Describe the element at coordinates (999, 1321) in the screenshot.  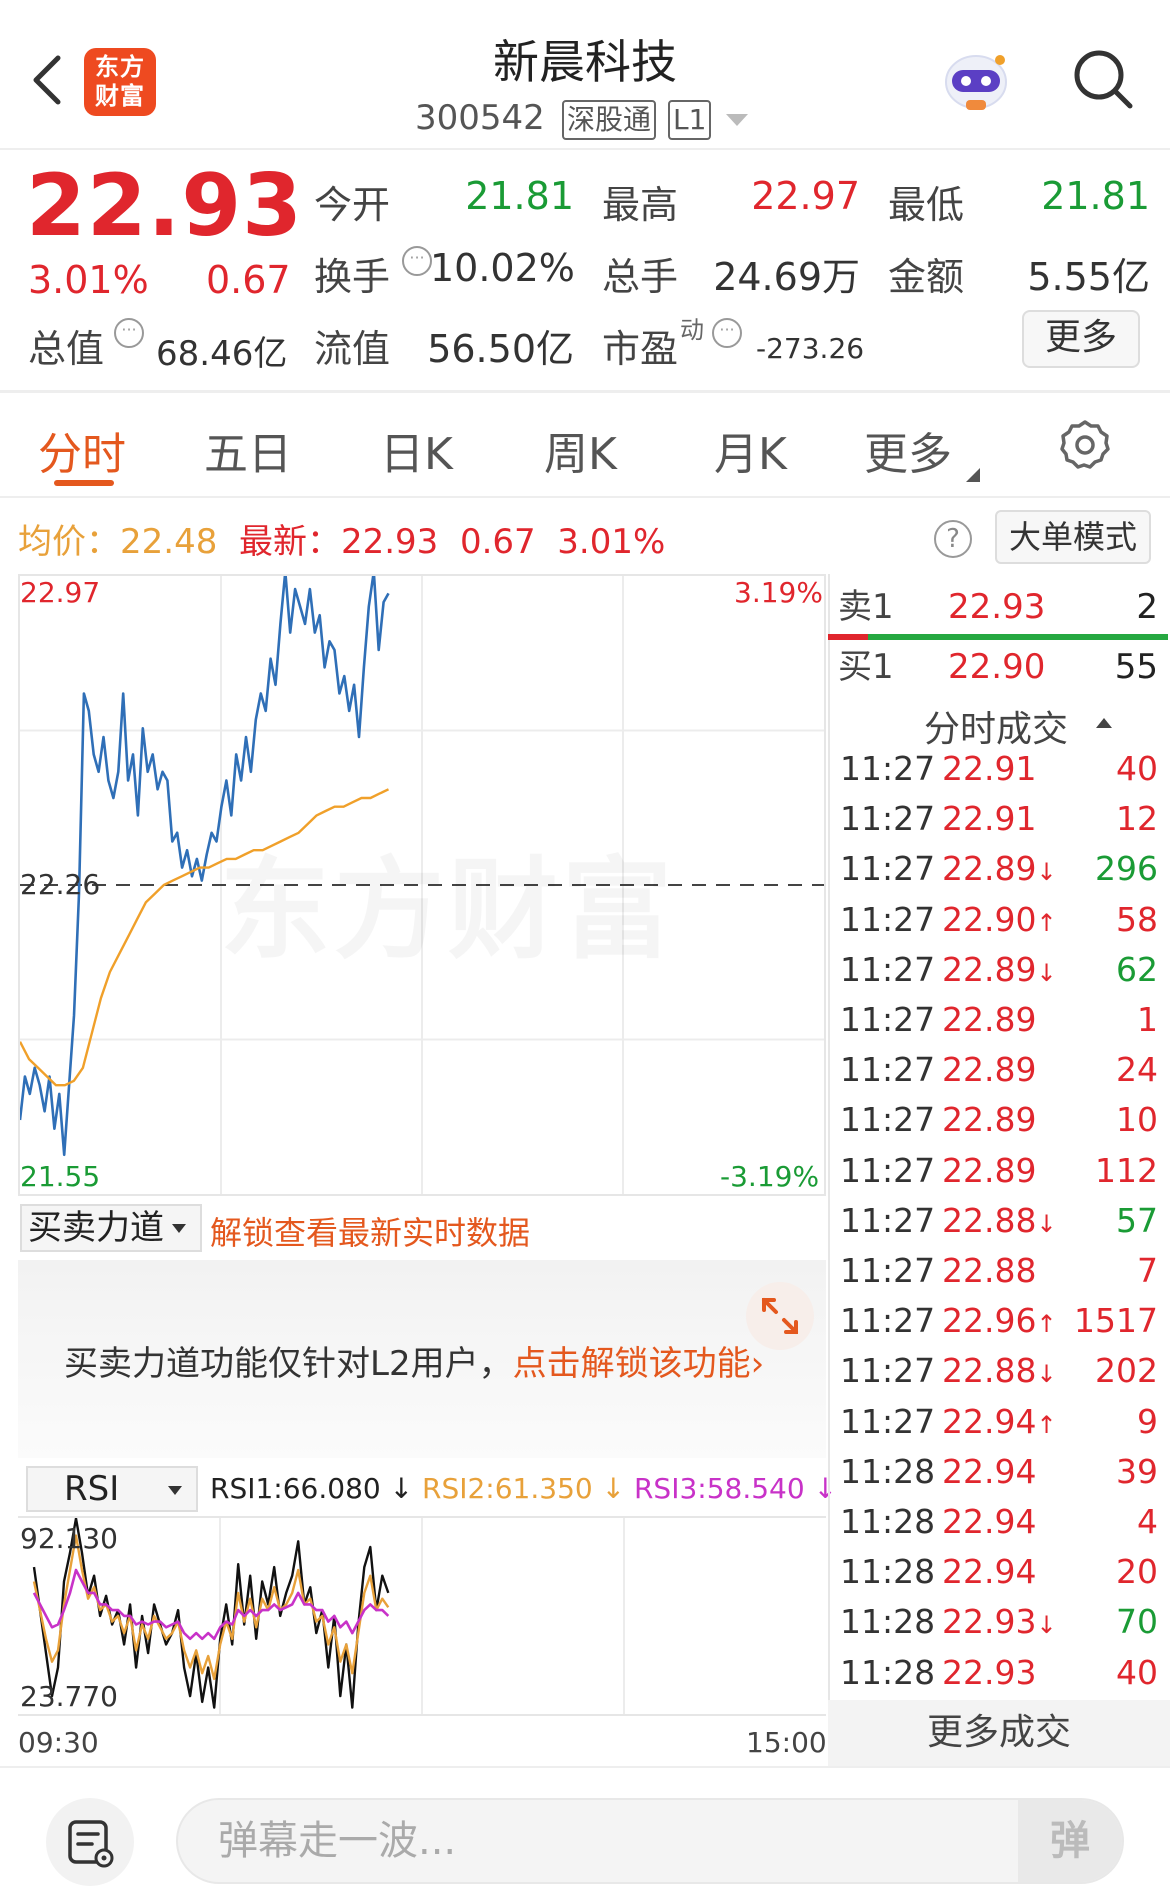
I see `trade-price: 22.96↑` at that location.